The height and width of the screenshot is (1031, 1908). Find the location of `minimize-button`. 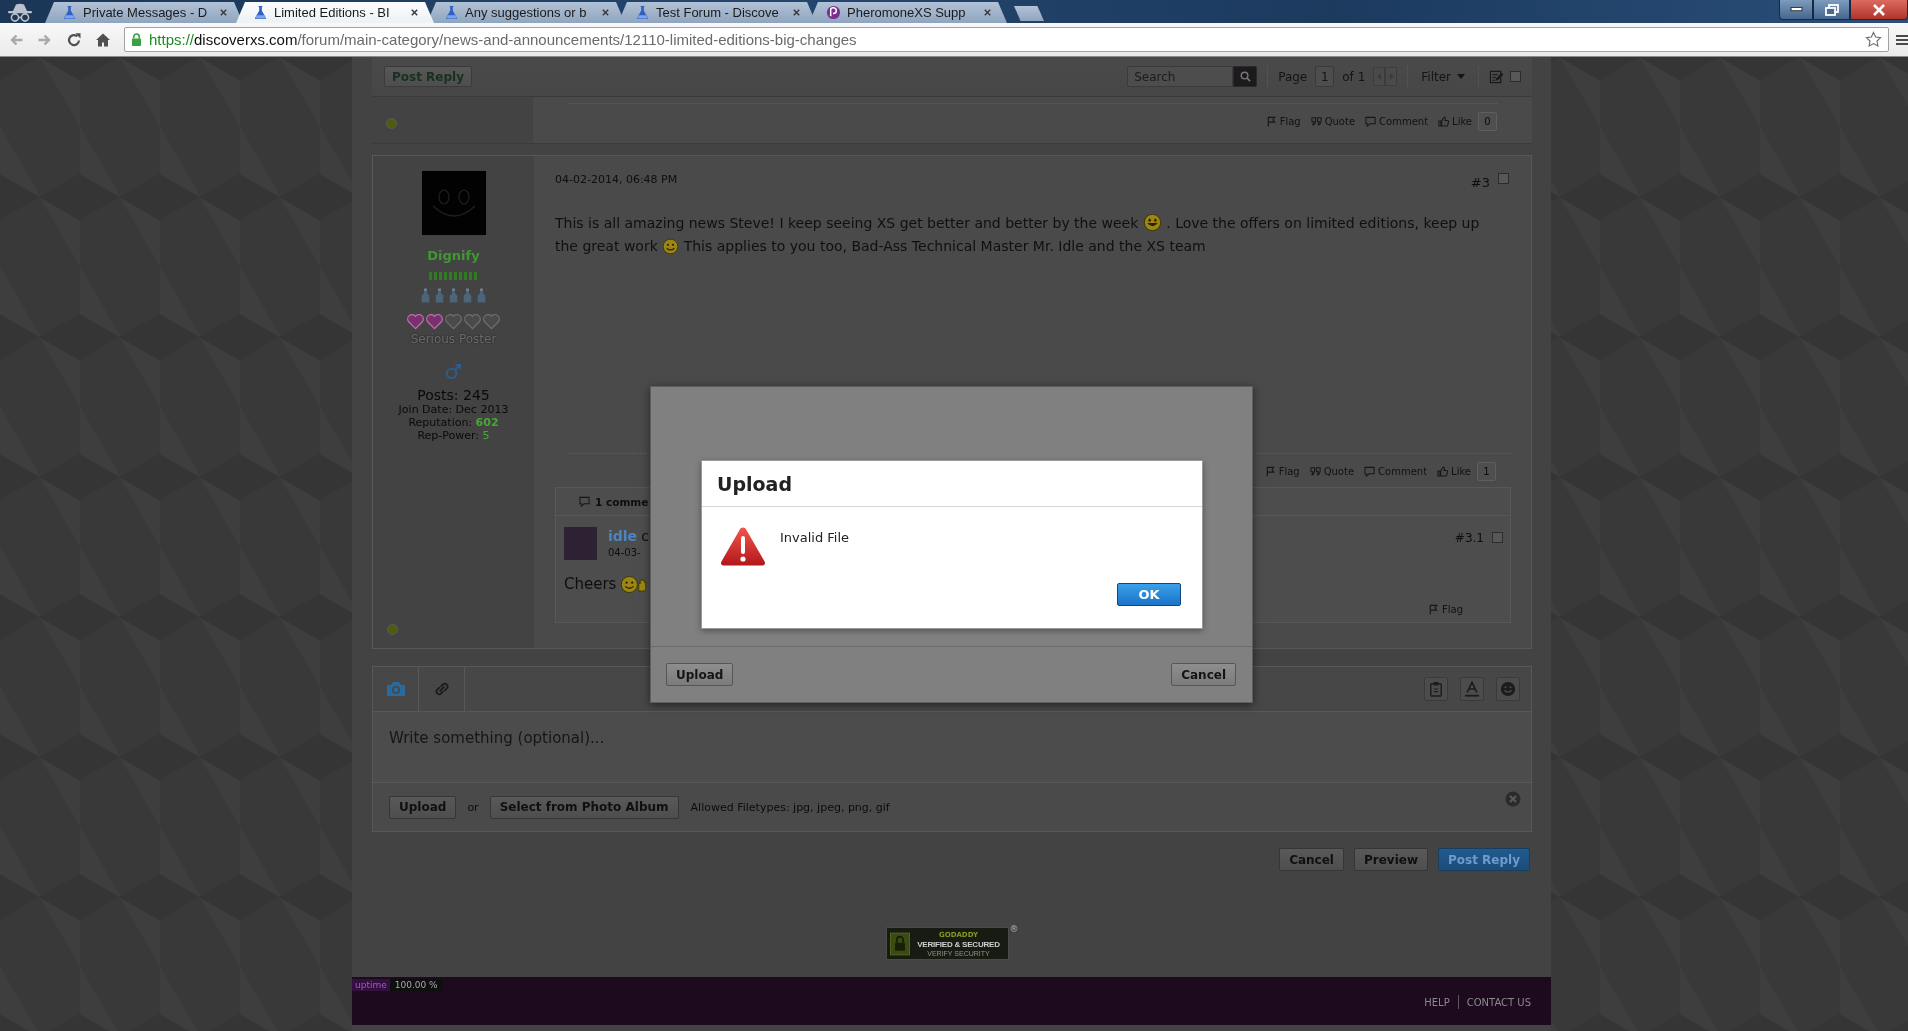

minimize-button is located at coordinates (1796, 10).